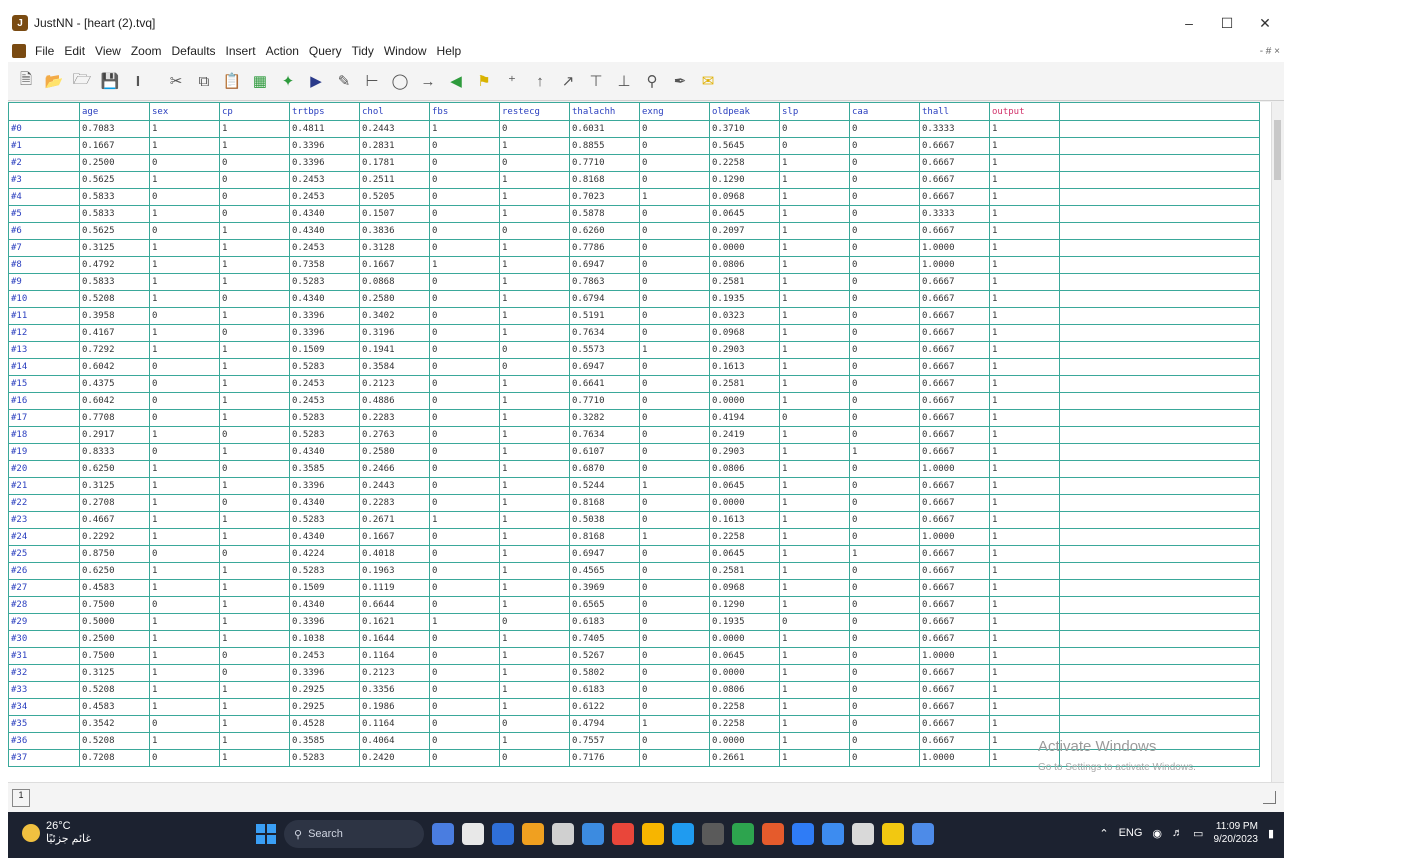 This screenshot has height=858, width=1422. I want to click on row-label: #5, so click(44, 214).